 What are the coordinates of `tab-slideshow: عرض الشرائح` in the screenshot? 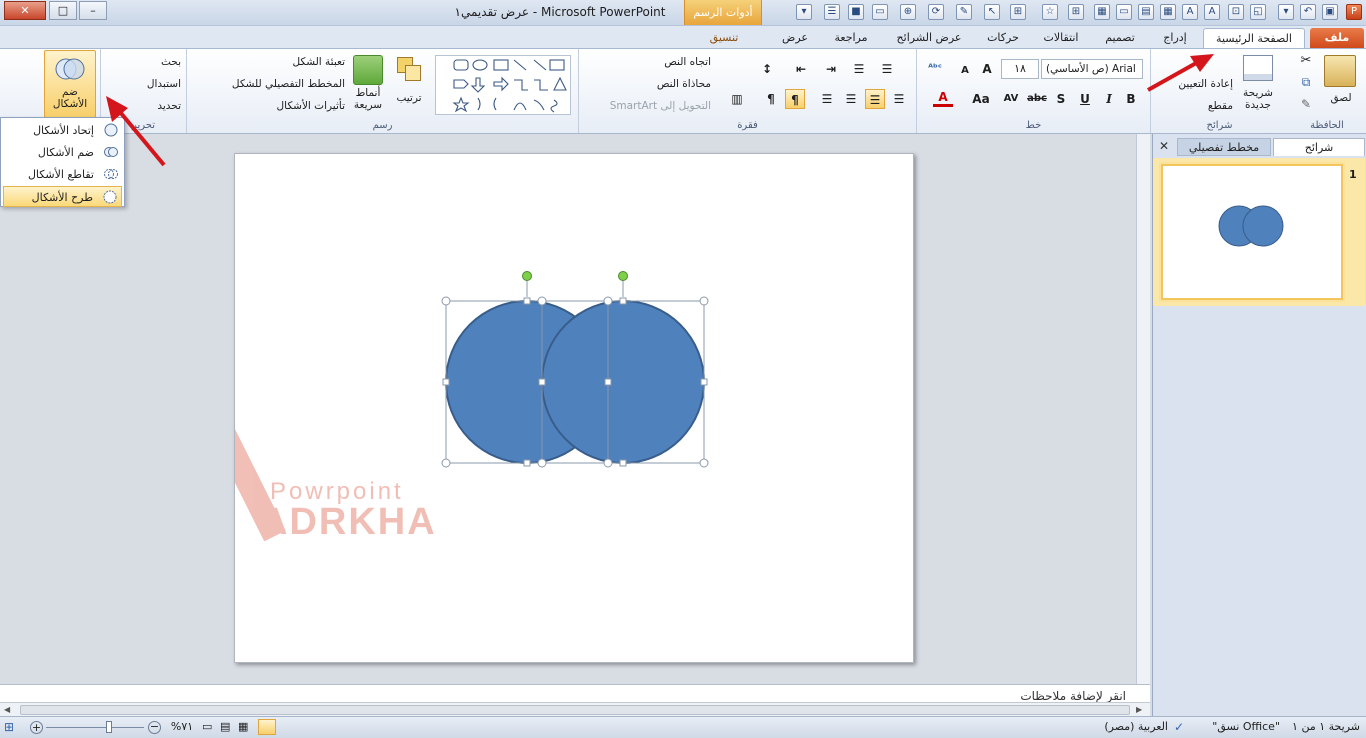 It's located at (929, 38).